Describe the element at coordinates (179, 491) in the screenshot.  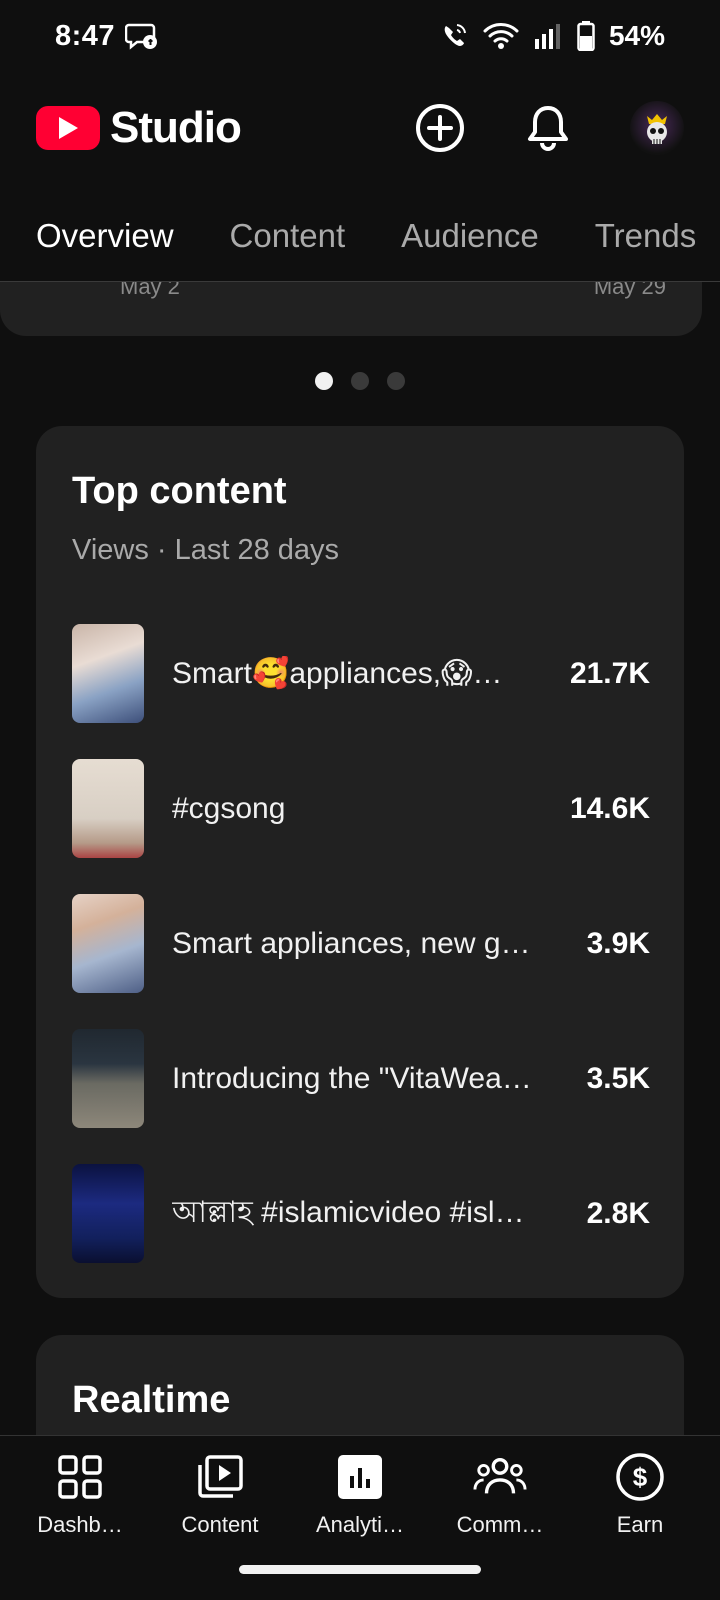
I see `top-content-title: Top content` at that location.